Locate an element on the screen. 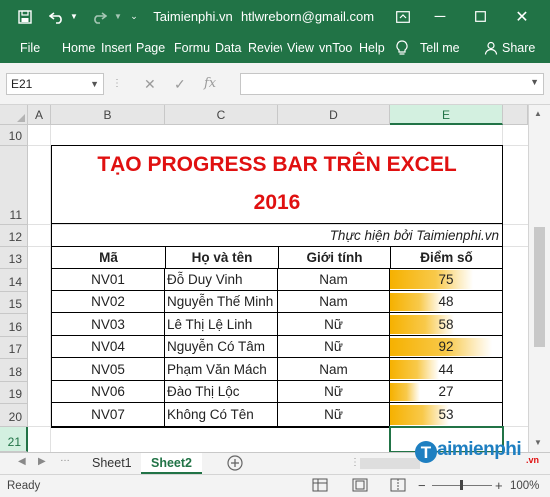  cell-score: 58 is located at coordinates (446, 324).